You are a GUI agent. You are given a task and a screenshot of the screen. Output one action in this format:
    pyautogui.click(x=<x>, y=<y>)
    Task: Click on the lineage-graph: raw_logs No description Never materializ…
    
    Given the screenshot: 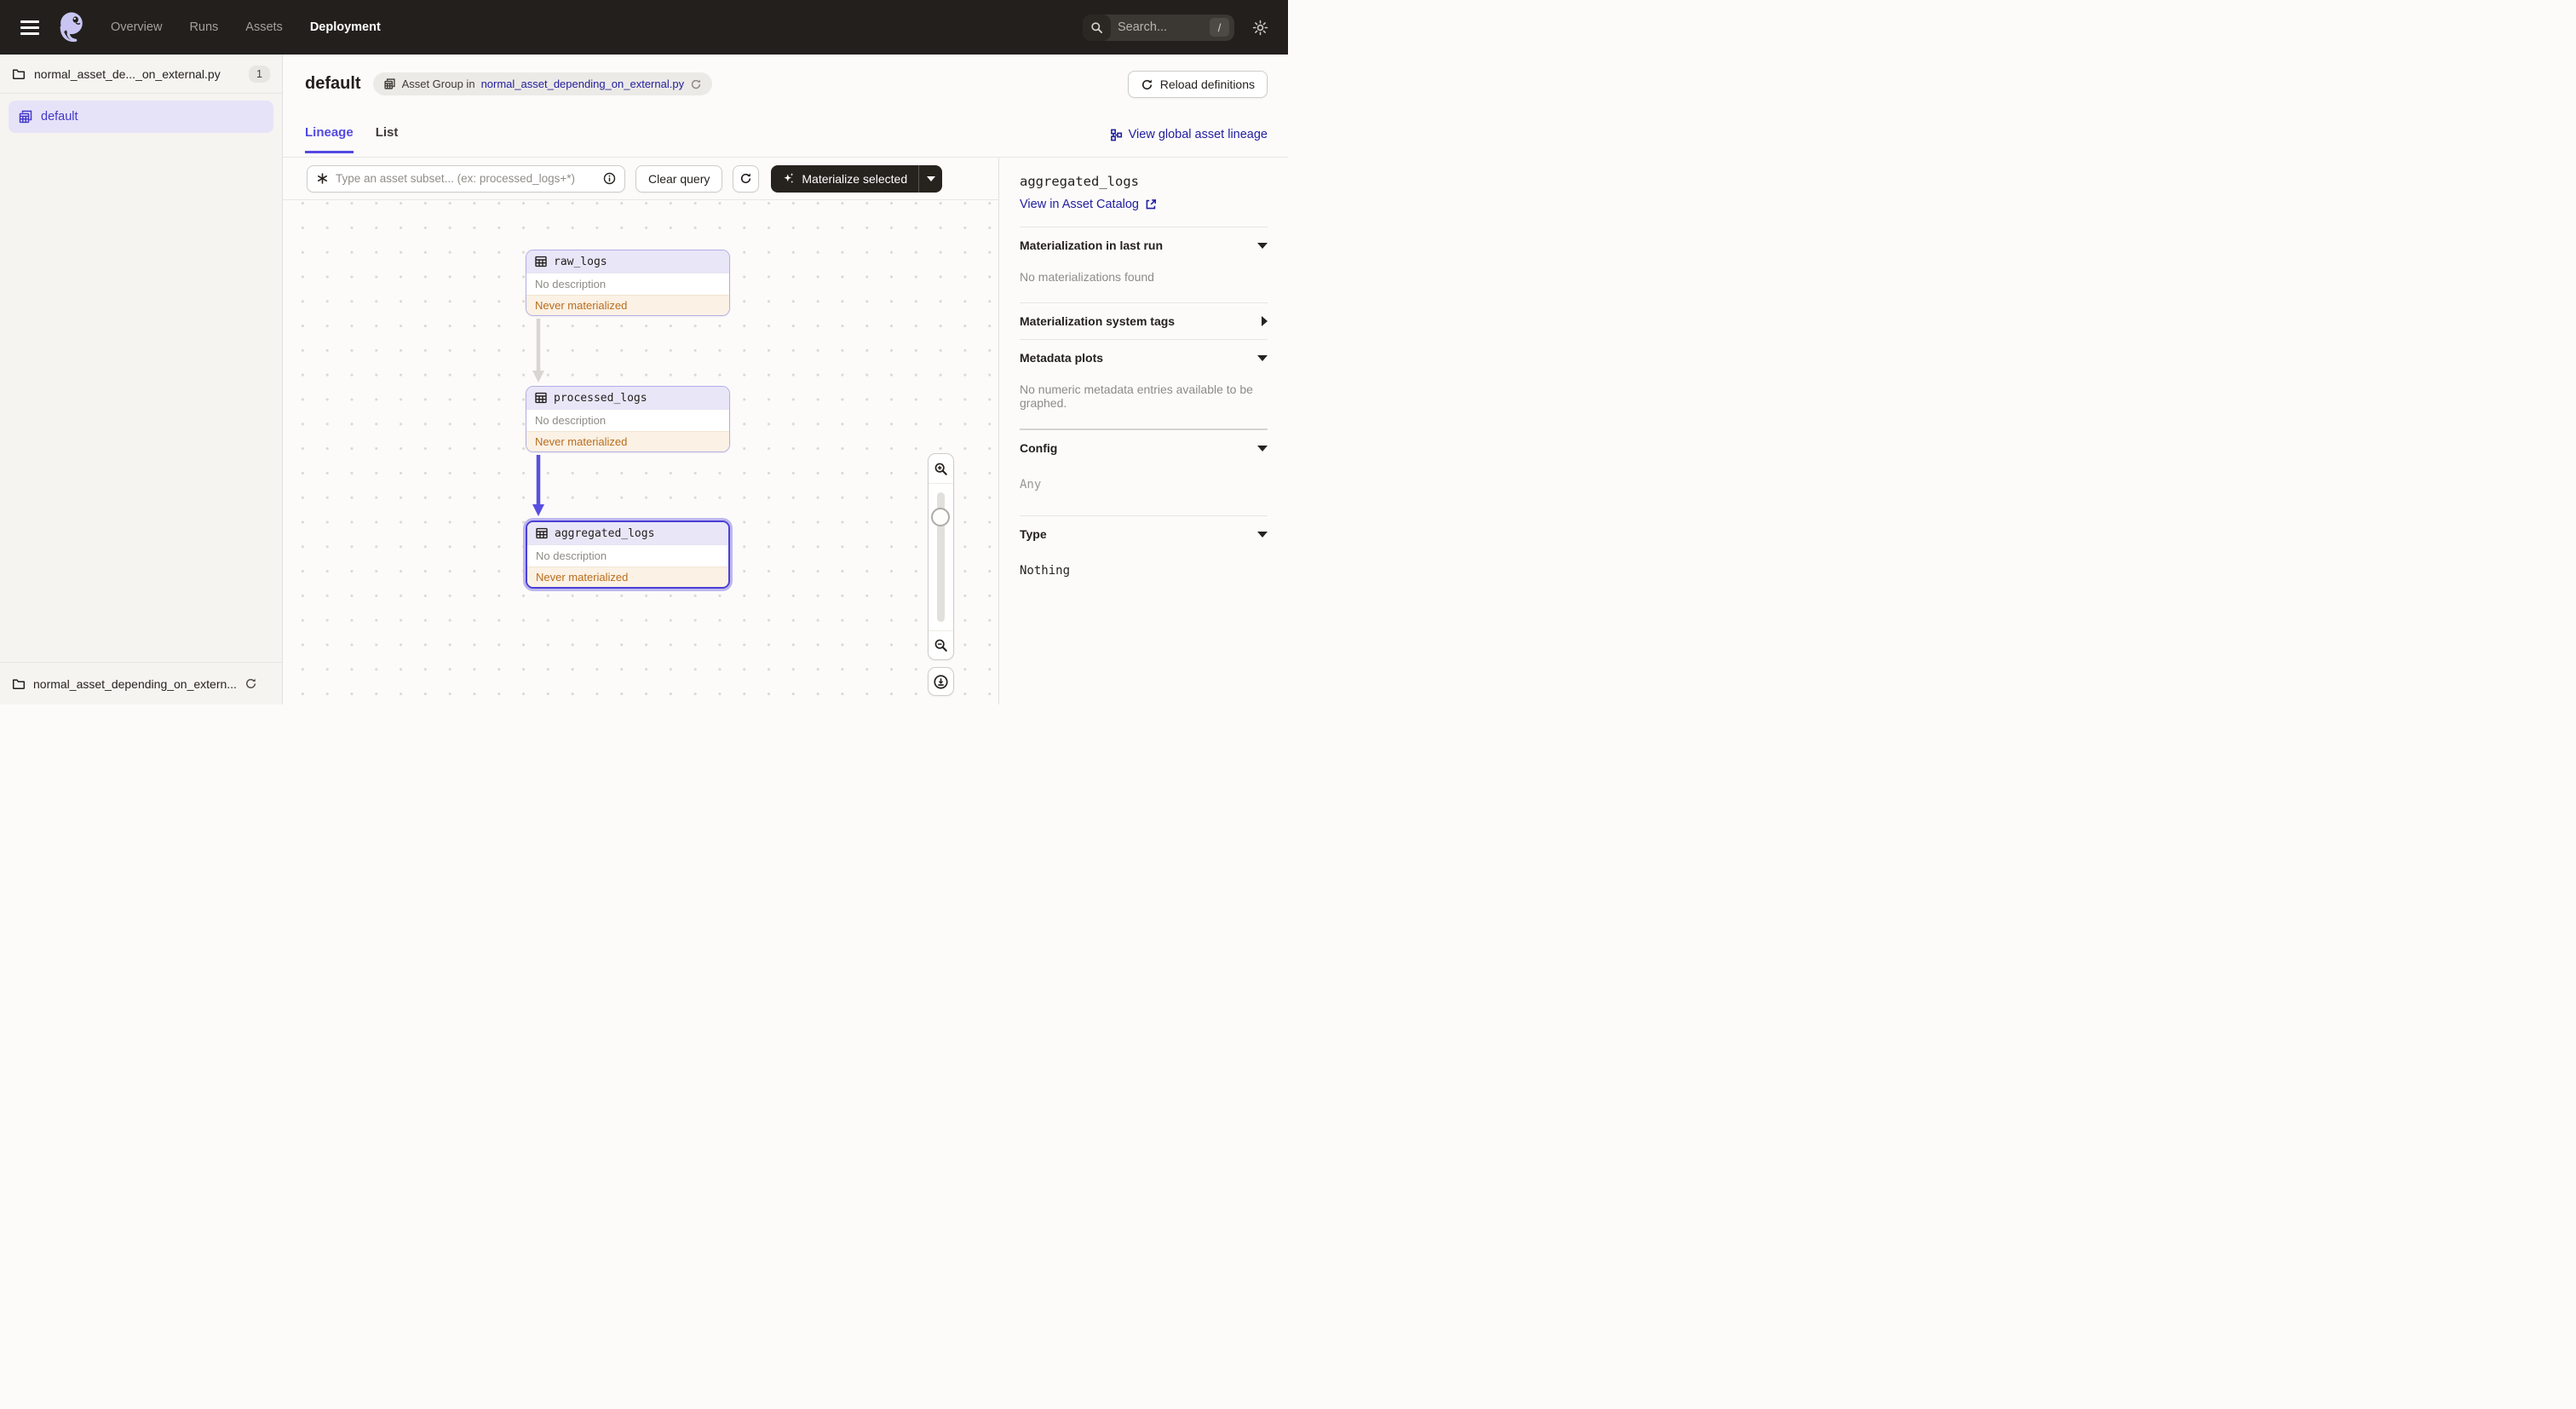 What is the action you would take?
    pyautogui.click(x=640, y=452)
    